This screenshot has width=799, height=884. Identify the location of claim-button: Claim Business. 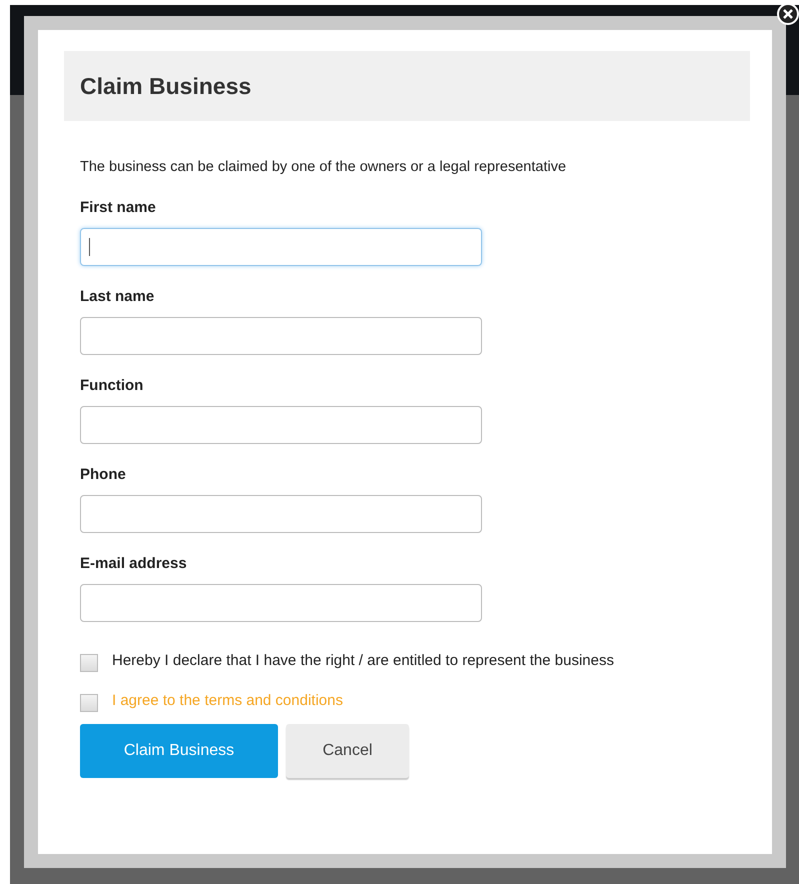
(179, 751).